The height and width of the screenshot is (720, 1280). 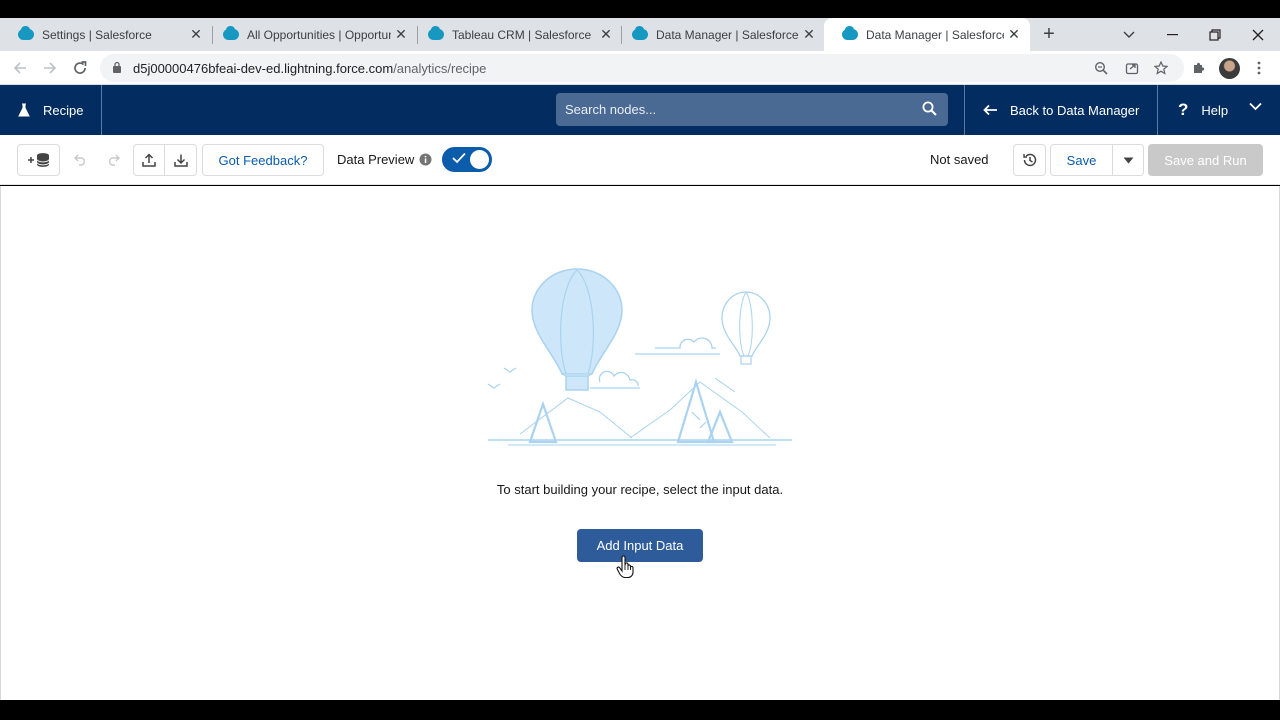 What do you see at coordinates (640, 710) in the screenshot?
I see `letterbox-bottom` at bounding box center [640, 710].